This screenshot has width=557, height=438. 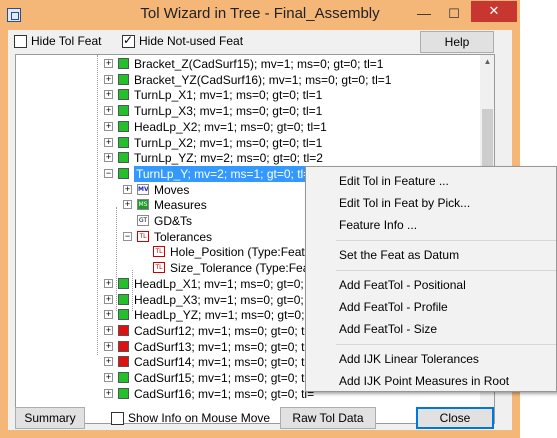 What do you see at coordinates (227, 346) in the screenshot?
I see `feature-label: CadSurf13; mv=1; ms=0; gt=0; tl=0` at bounding box center [227, 346].